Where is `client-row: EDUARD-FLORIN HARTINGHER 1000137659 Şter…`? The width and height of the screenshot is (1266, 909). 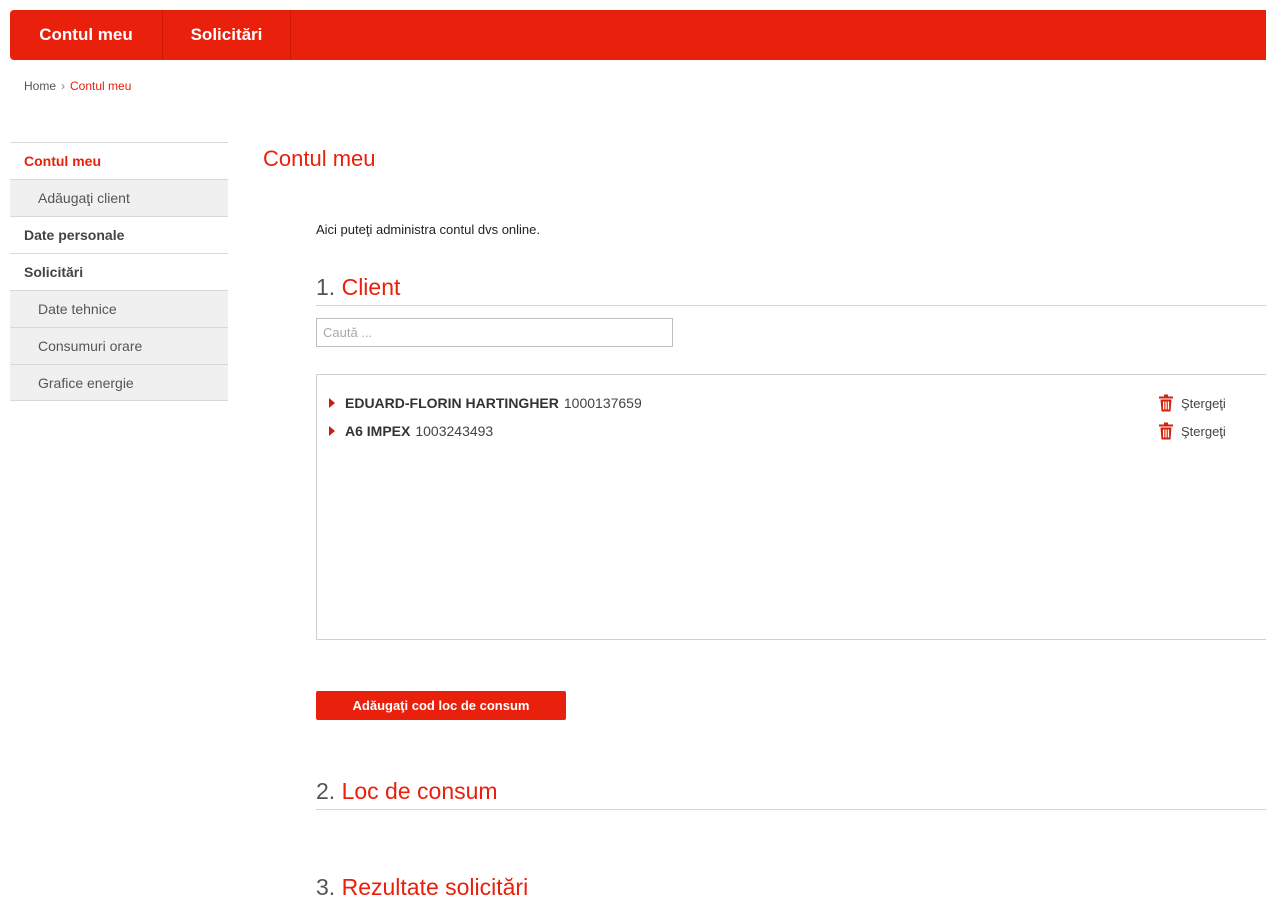 client-row: EDUARD-FLORIN HARTINGHER 1000137659 Şter… is located at coordinates (791, 403).